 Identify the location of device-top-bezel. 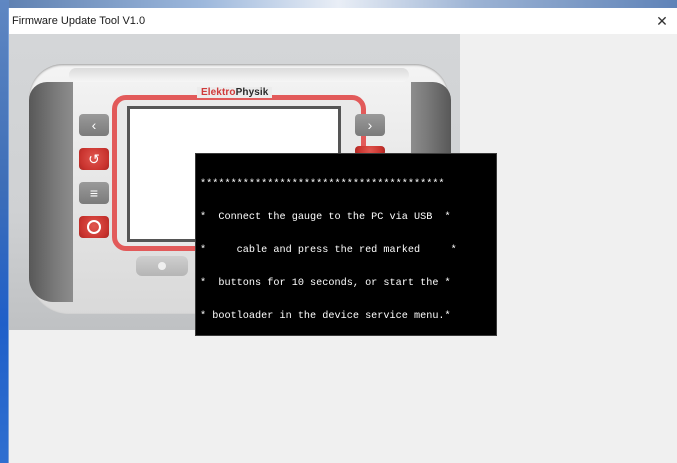
(239, 75).